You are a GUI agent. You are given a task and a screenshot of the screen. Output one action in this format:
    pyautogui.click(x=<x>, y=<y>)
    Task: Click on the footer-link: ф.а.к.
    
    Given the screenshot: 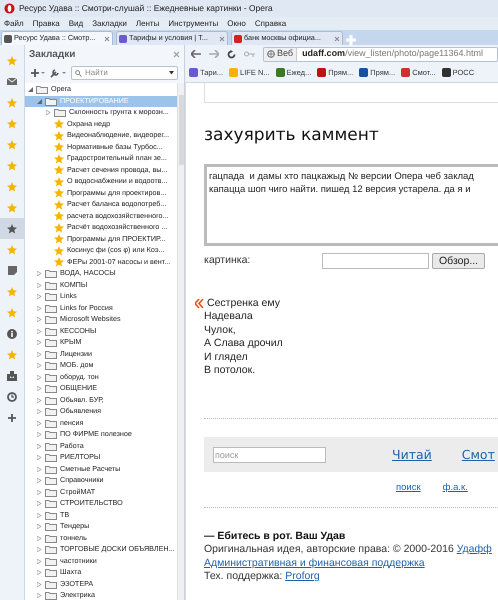 What is the action you would take?
    pyautogui.click(x=455, y=488)
    